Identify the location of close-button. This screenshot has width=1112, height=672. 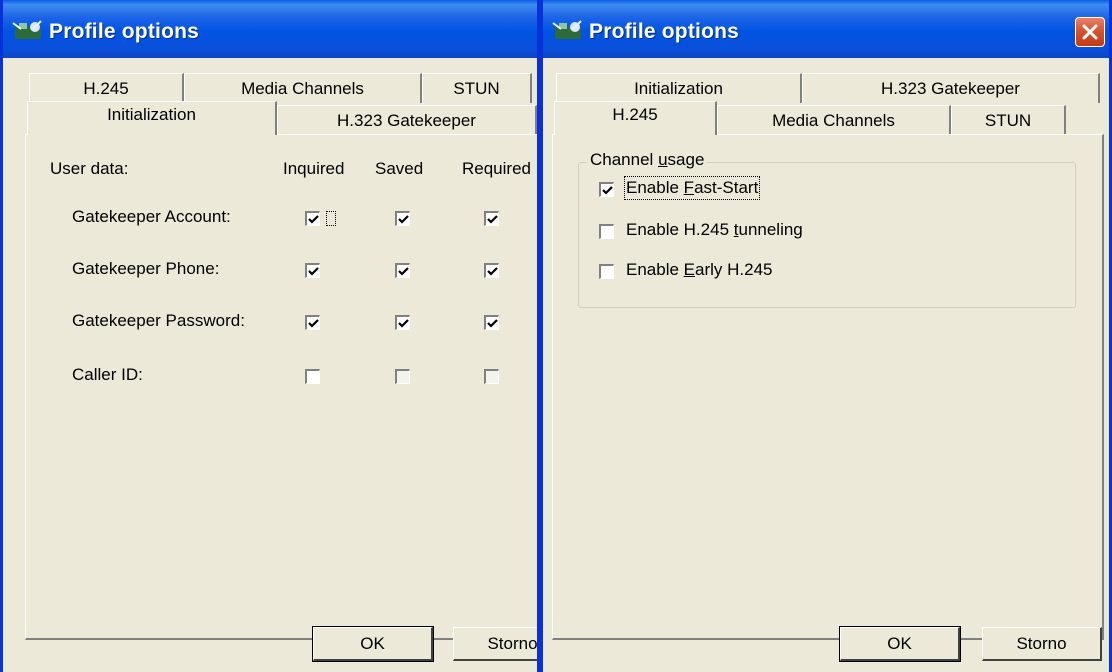
(1090, 32).